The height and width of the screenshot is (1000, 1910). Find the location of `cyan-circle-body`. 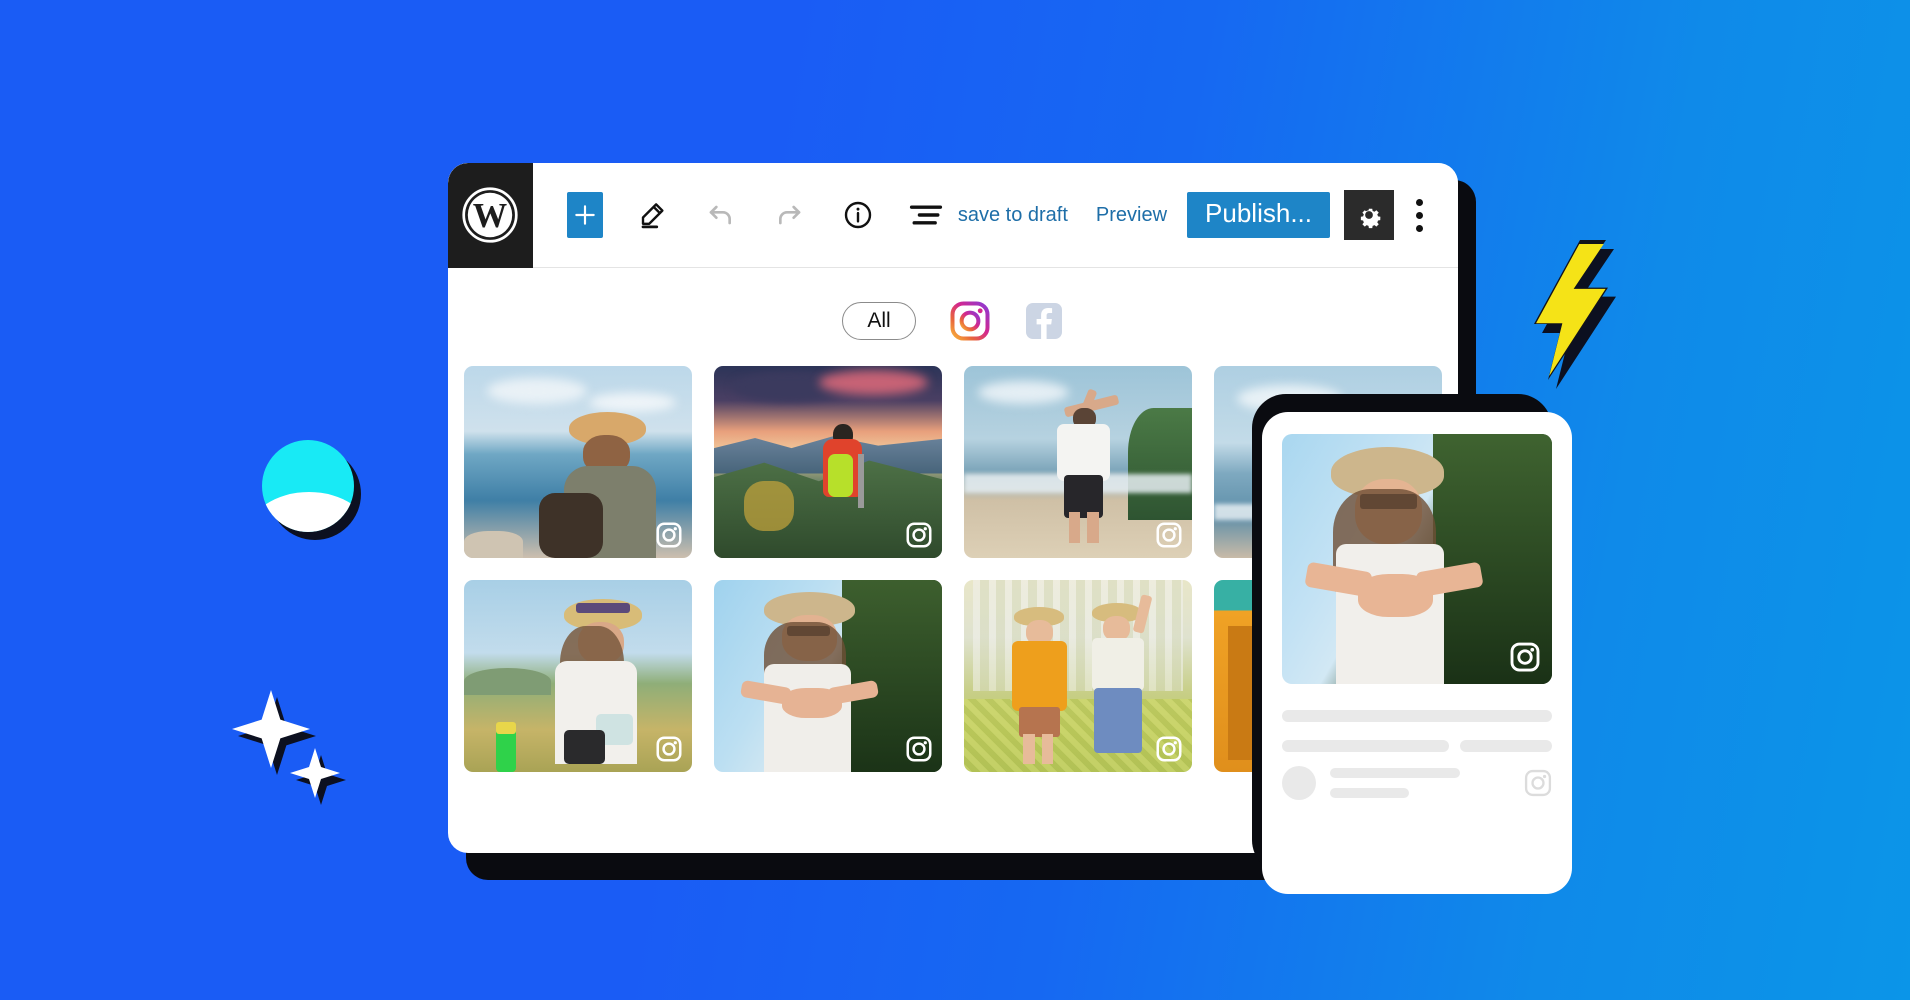

cyan-circle-body is located at coordinates (308, 486).